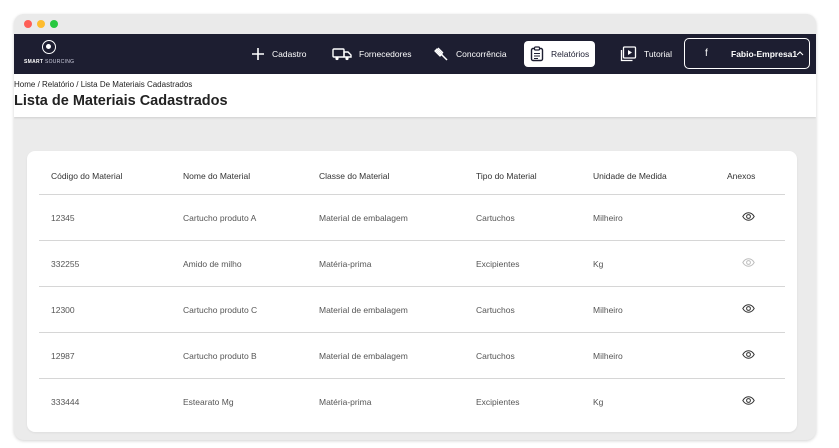 This screenshot has height=448, width=839. What do you see at coordinates (481, 54) in the screenshot?
I see `nav-concorrencia-label: Concorrência` at bounding box center [481, 54].